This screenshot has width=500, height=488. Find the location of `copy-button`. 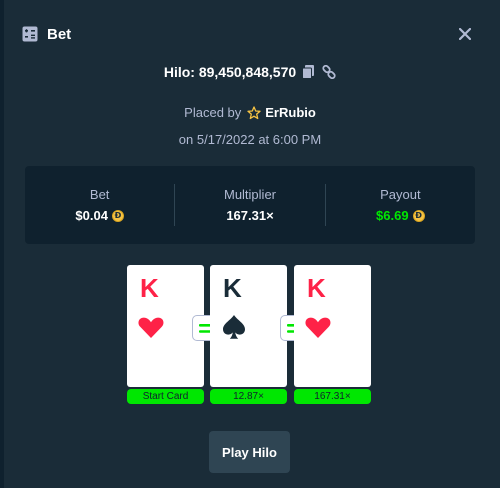

copy-button is located at coordinates (309, 72).